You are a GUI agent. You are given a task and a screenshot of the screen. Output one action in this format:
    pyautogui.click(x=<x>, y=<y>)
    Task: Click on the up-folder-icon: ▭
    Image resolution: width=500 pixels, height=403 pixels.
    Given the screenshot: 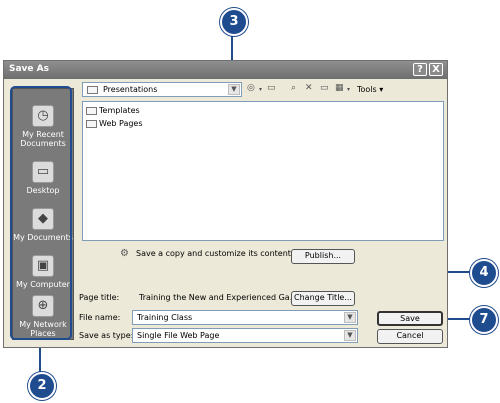 What is the action you would take?
    pyautogui.click(x=271, y=88)
    